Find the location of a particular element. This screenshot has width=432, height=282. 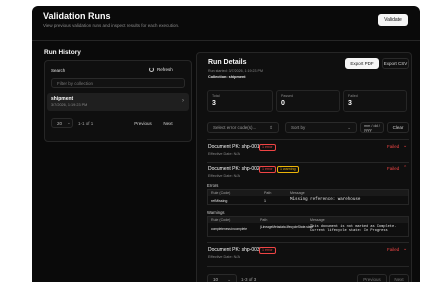

stat-passed: Passed 0 is located at coordinates (308, 101).